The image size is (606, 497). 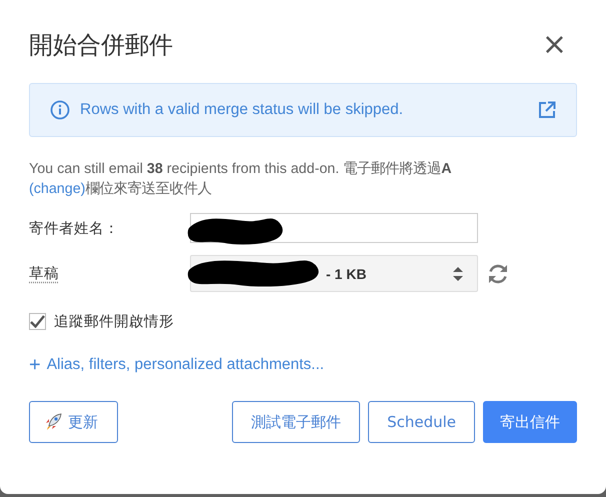 What do you see at coordinates (334, 228) in the screenshot?
I see `sender-name-field` at bounding box center [334, 228].